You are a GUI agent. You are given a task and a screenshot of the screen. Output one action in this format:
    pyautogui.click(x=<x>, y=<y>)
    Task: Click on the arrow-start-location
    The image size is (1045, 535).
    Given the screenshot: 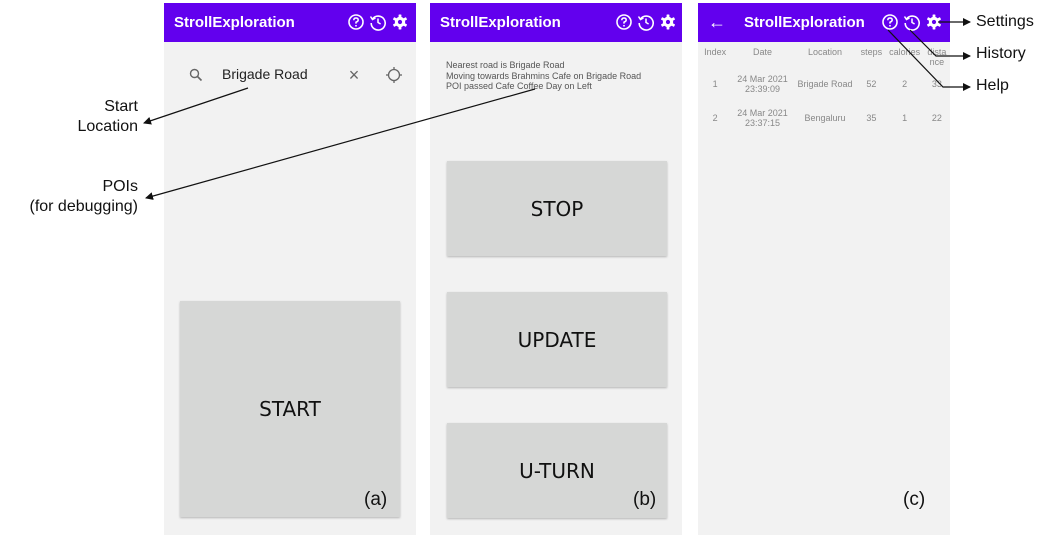 What is the action you would take?
    pyautogui.click(x=196, y=106)
    